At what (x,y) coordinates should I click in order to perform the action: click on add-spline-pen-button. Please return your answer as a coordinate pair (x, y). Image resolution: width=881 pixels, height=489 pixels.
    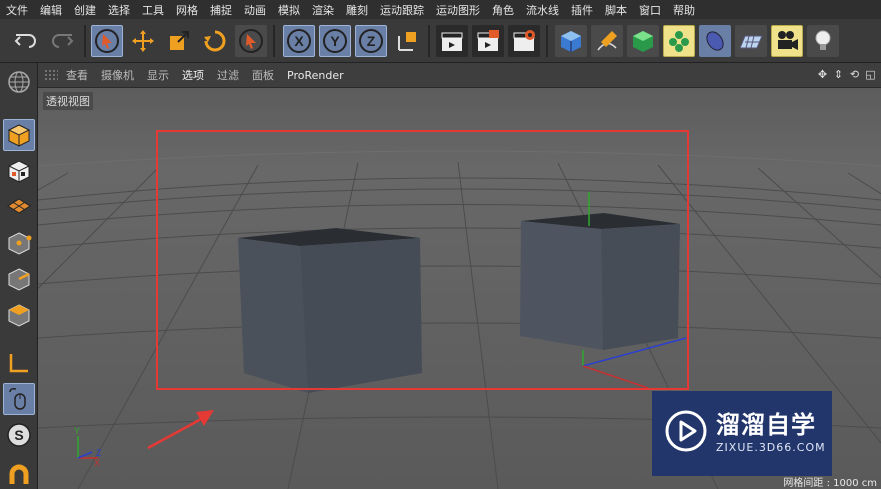
    Looking at the image, I should click on (607, 41).